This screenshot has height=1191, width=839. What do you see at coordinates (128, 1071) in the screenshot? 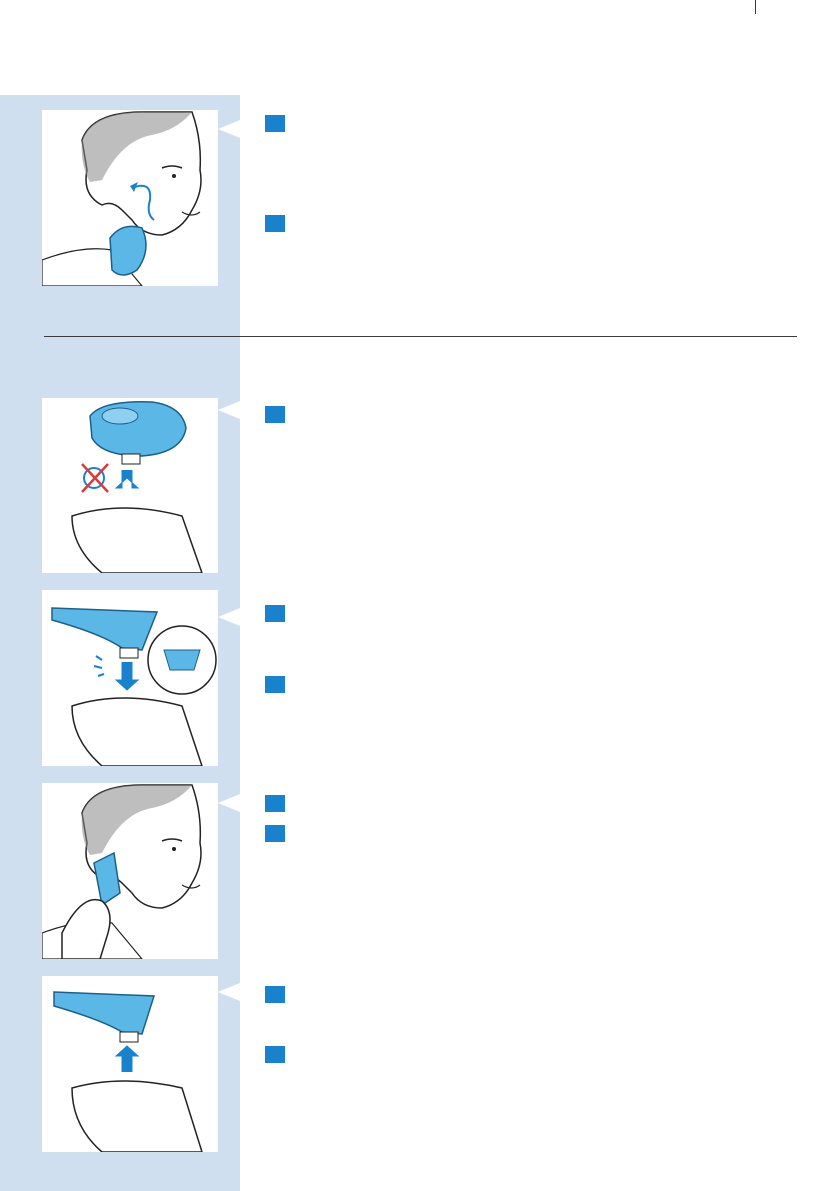
I see `styler-removal-icon` at bounding box center [128, 1071].